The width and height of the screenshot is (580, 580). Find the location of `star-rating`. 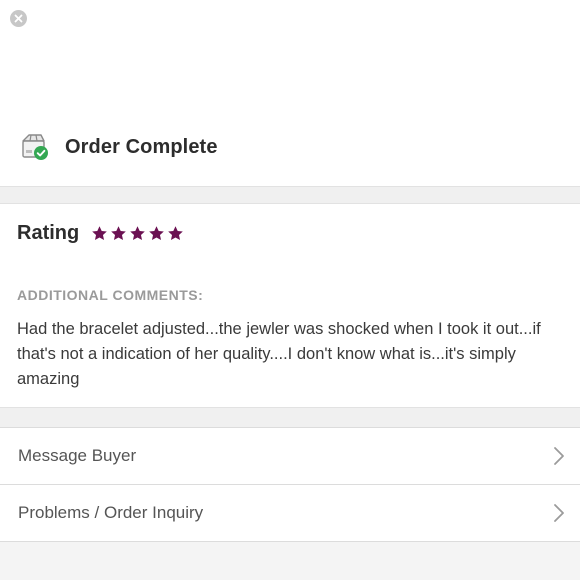

star-rating is located at coordinates (137, 233).